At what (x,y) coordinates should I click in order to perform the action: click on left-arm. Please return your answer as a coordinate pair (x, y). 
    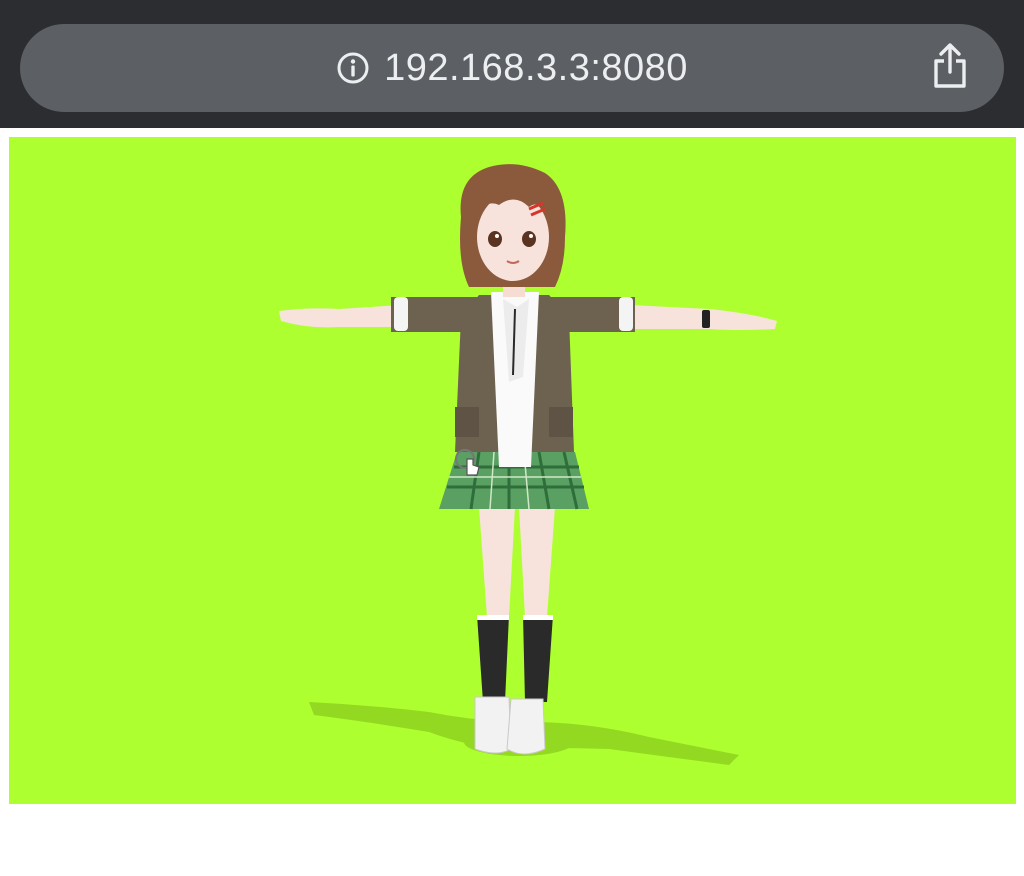
    Looking at the image, I should click on (379, 314).